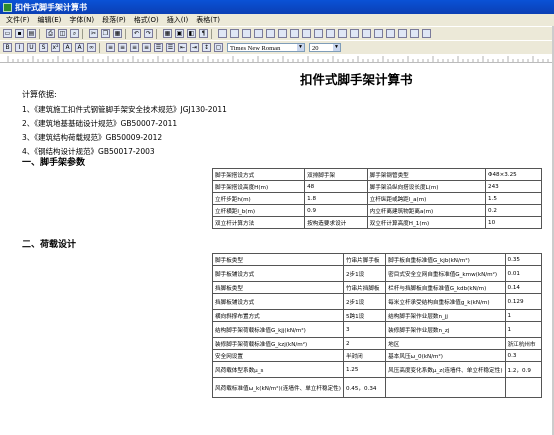 The width and height of the screenshot is (554, 435). What do you see at coordinates (426, 174) in the screenshot?
I see `table-cell: 脚手架钢管类型` at bounding box center [426, 174].